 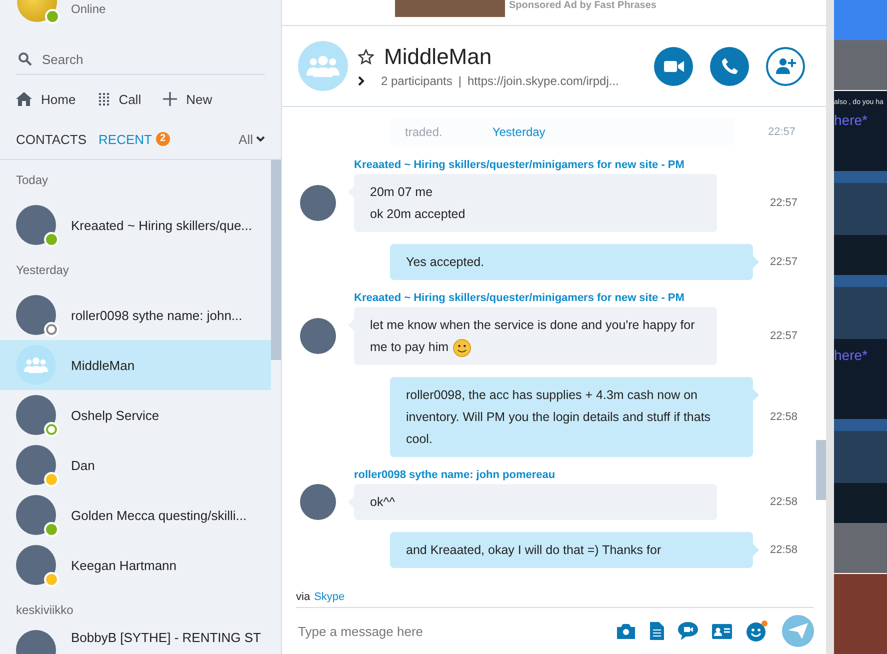 I want to click on section-heading: Yesterday, so click(x=42, y=270).